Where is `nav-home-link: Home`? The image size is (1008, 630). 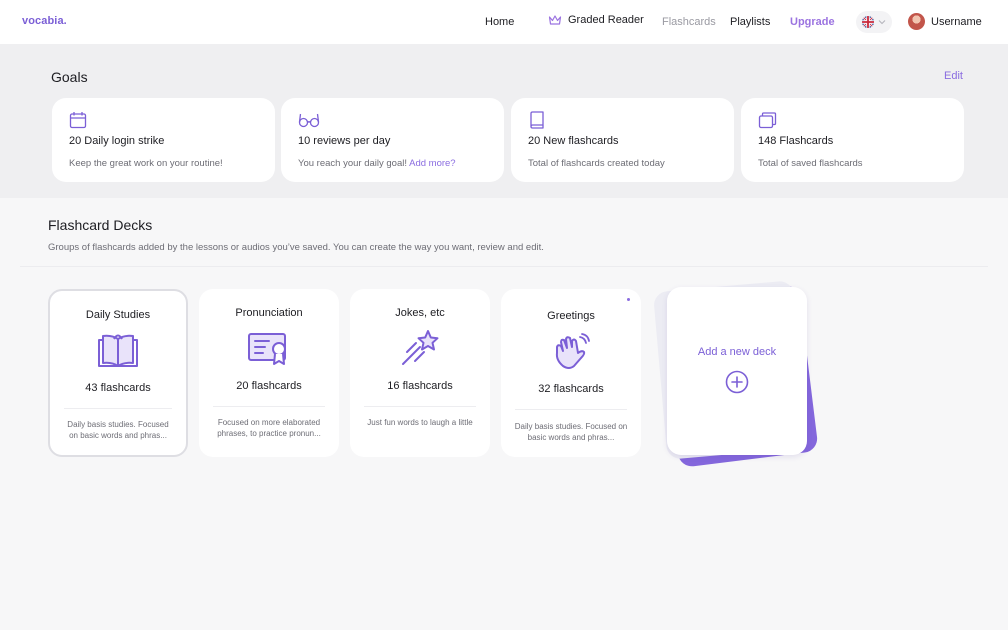
nav-home-link: Home is located at coordinates (499, 22).